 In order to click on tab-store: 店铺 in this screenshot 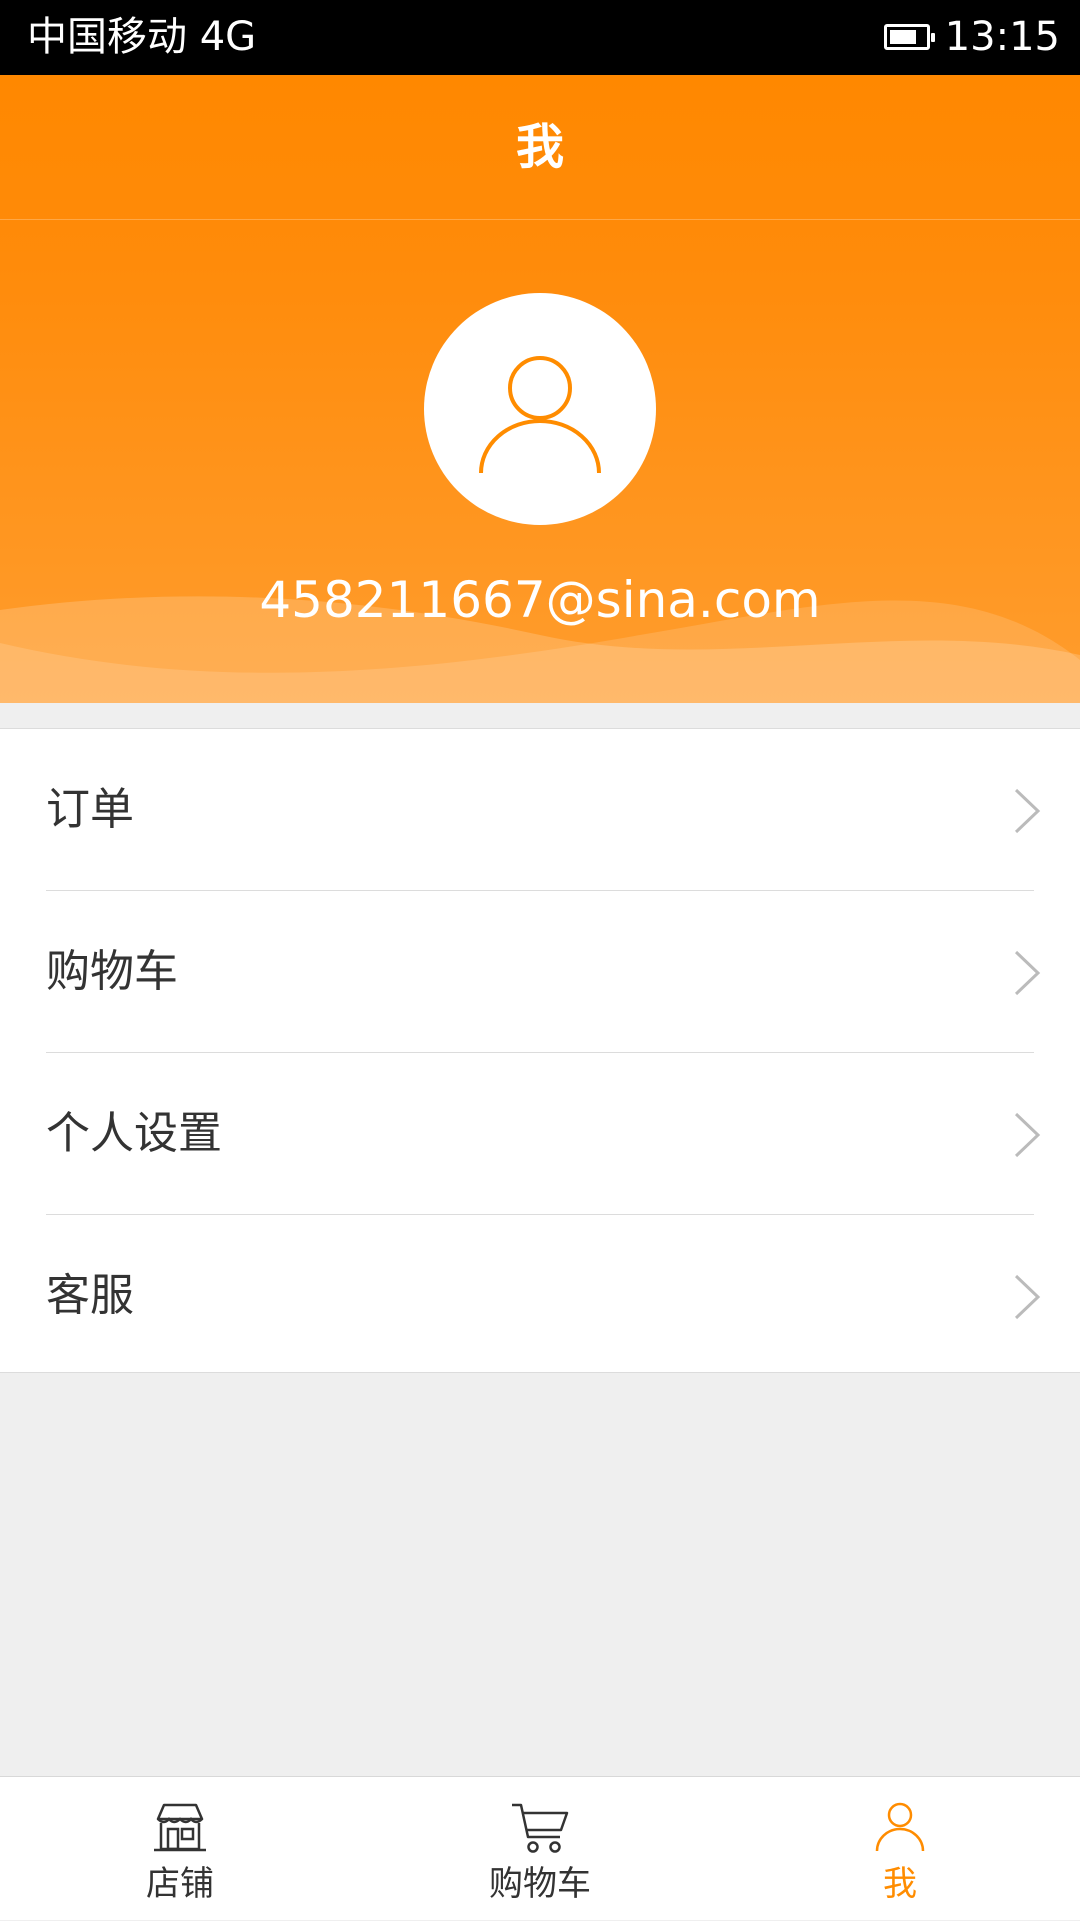, I will do `click(180, 1849)`.